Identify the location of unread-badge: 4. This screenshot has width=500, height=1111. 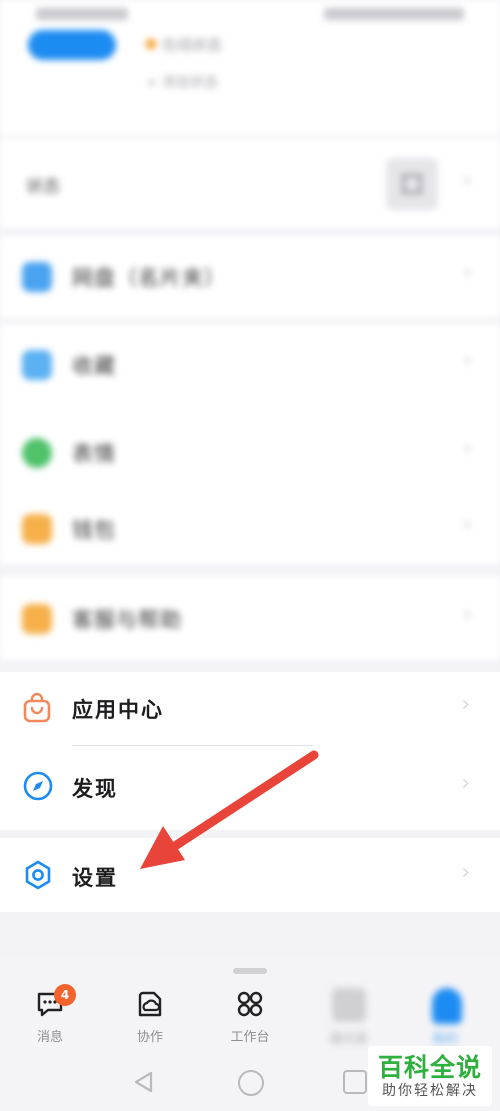
(65, 995).